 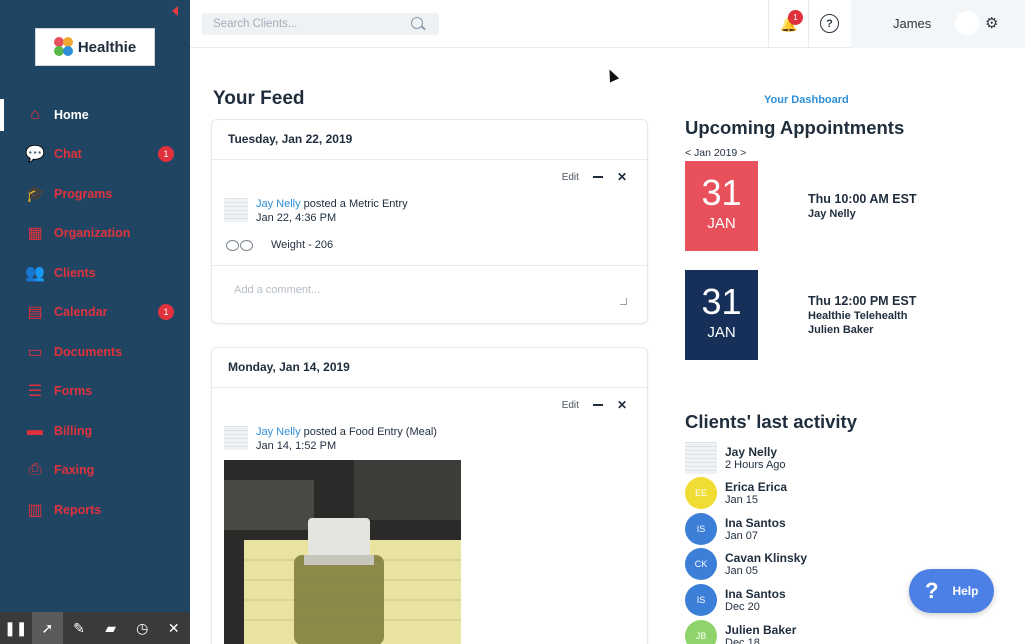 I want to click on card-date: Tuesday, Jan 22, 2019, so click(x=429, y=140).